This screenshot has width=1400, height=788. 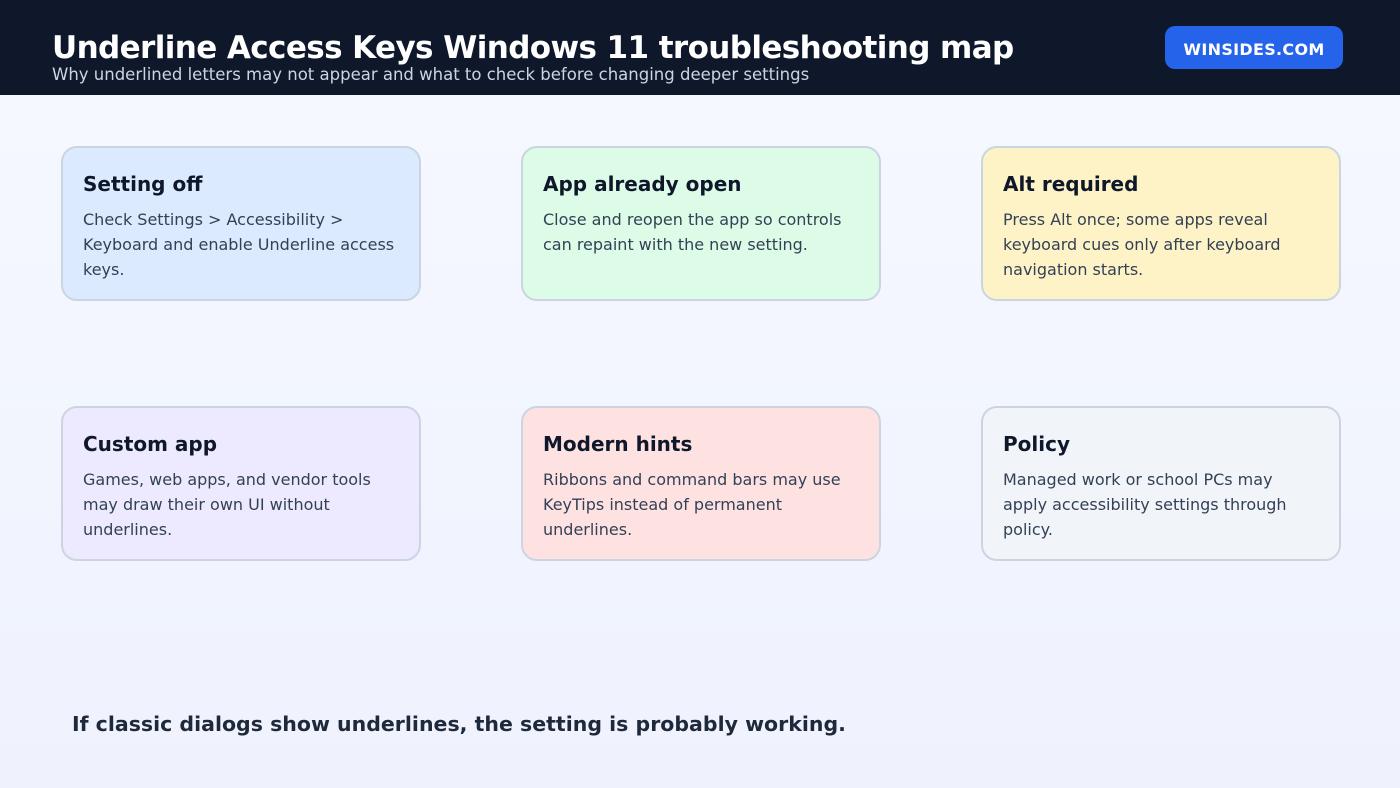 What do you see at coordinates (143, 184) in the screenshot?
I see `card-title: Setting off` at bounding box center [143, 184].